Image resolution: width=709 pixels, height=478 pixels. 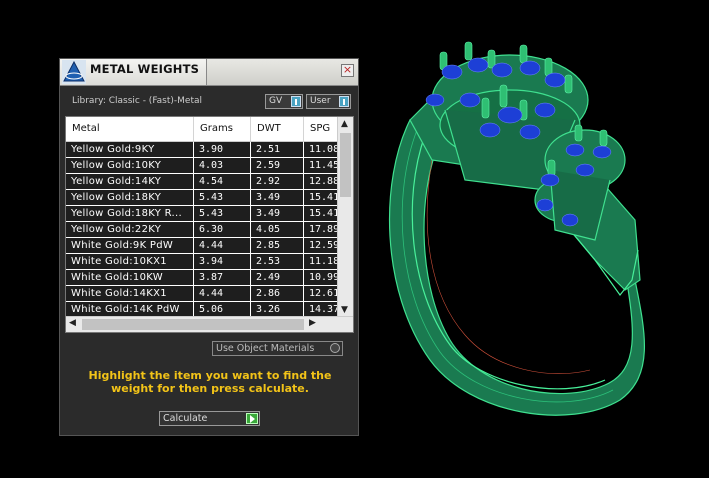 I want to click on table-row: Yellow Gold:14KY 4.54 2.92 12.88, so click(x=202, y=182).